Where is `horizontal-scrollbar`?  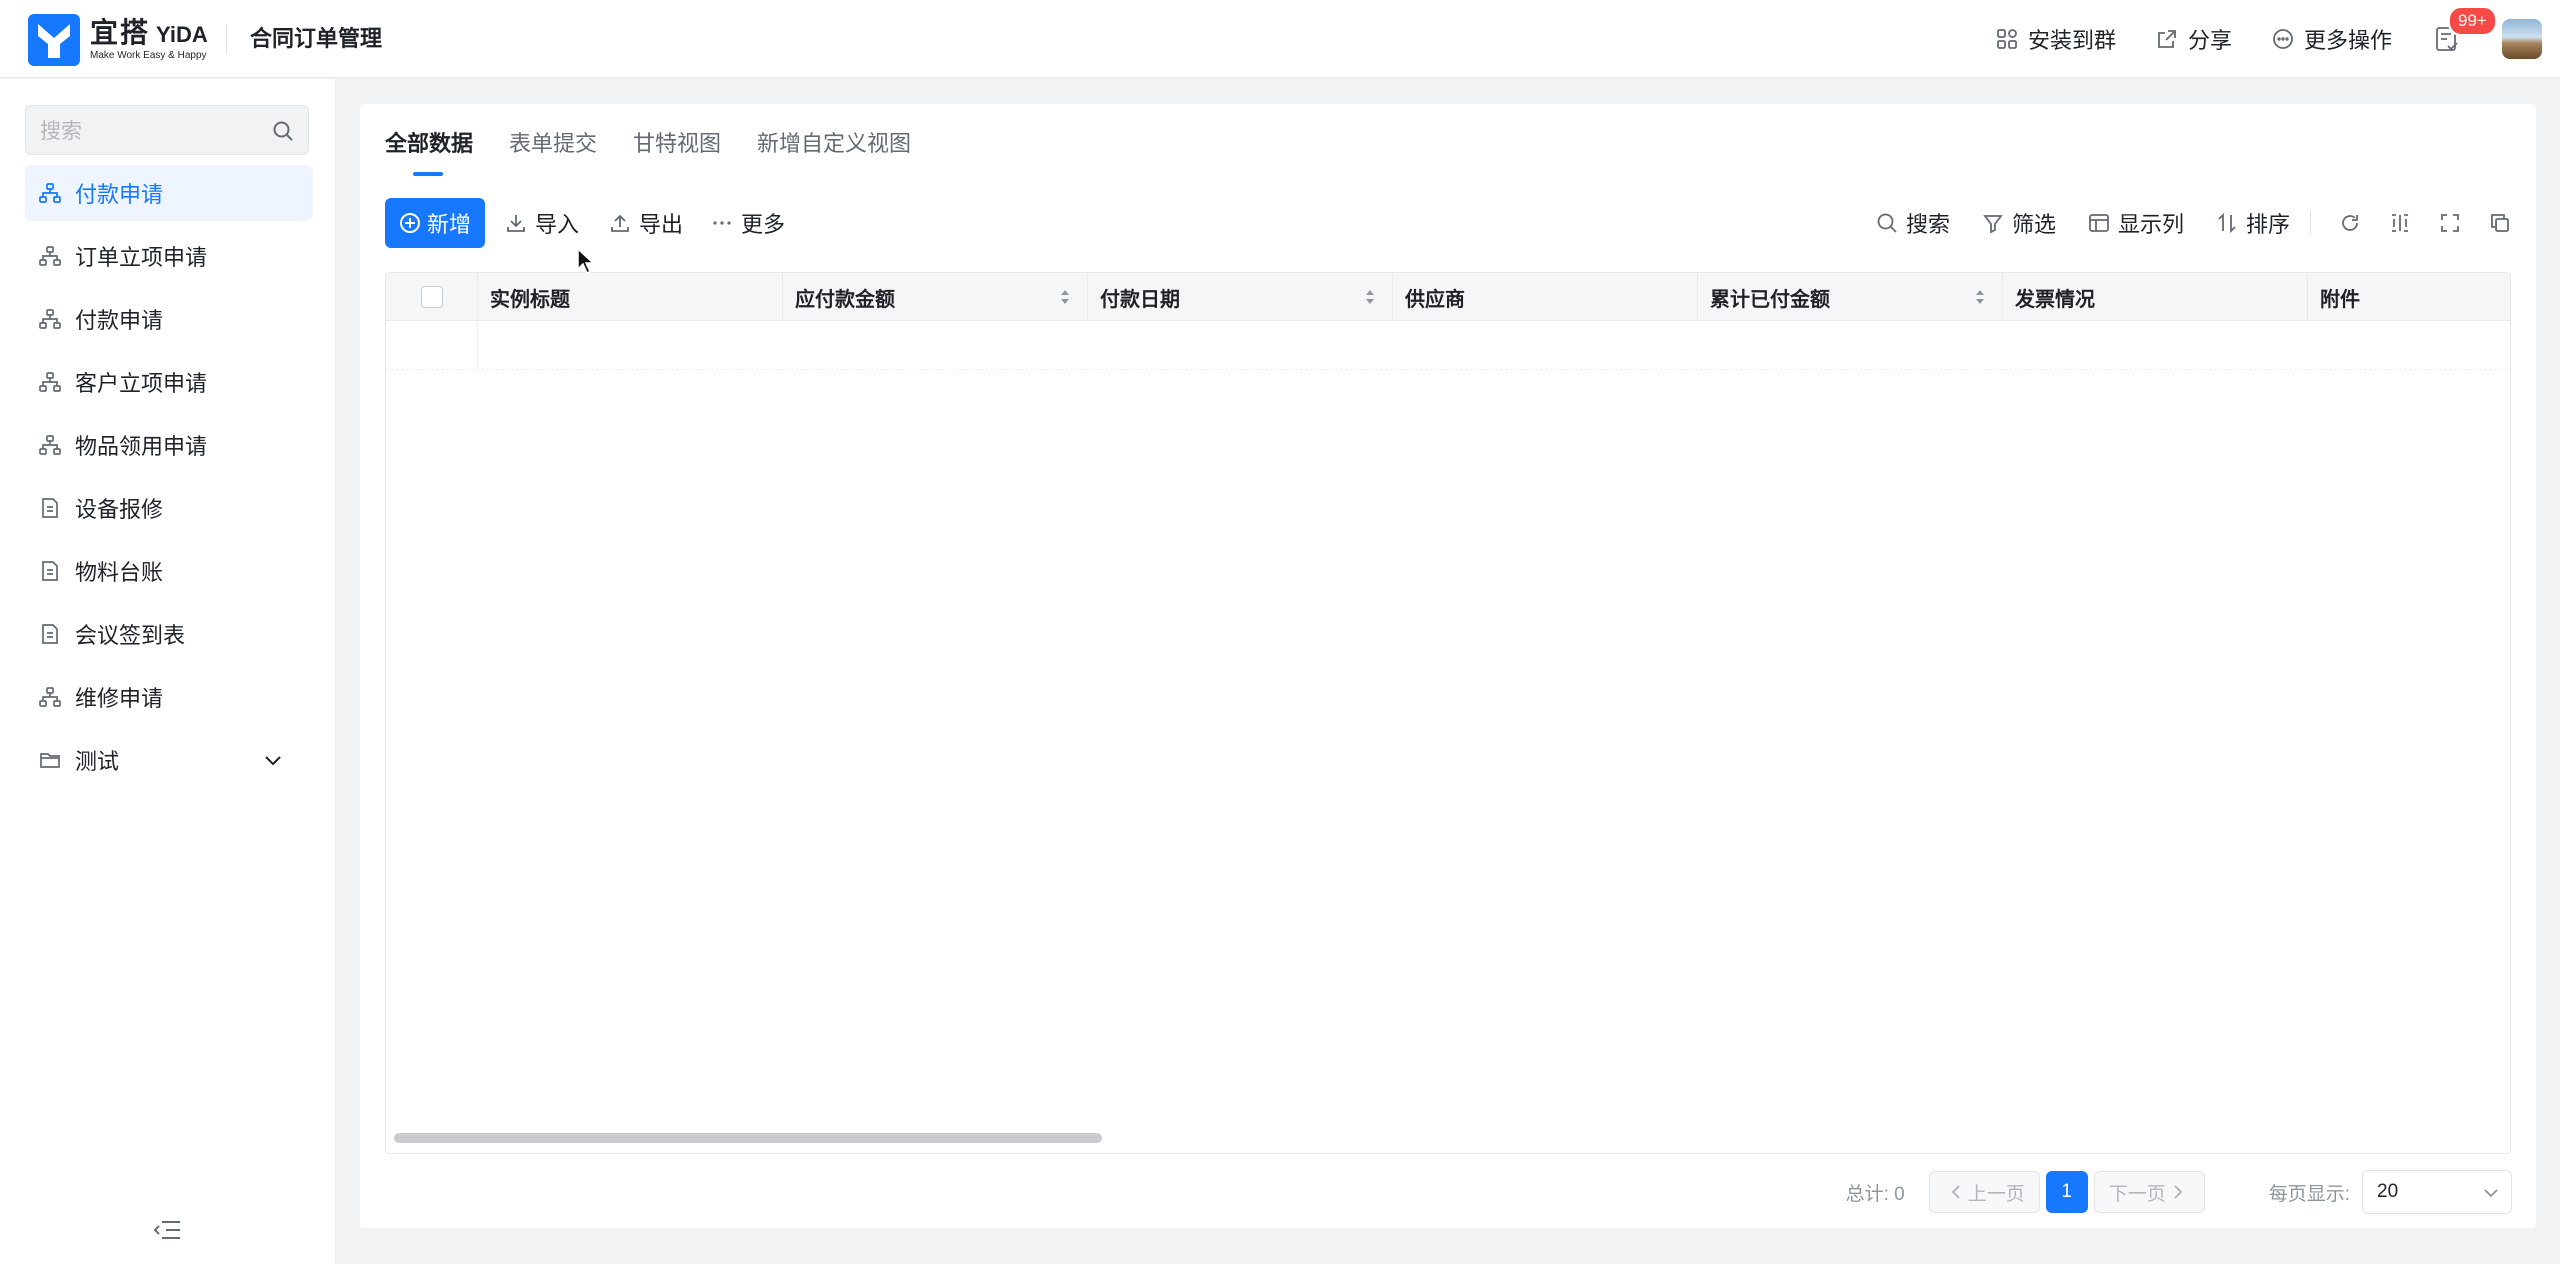 horizontal-scrollbar is located at coordinates (748, 1138).